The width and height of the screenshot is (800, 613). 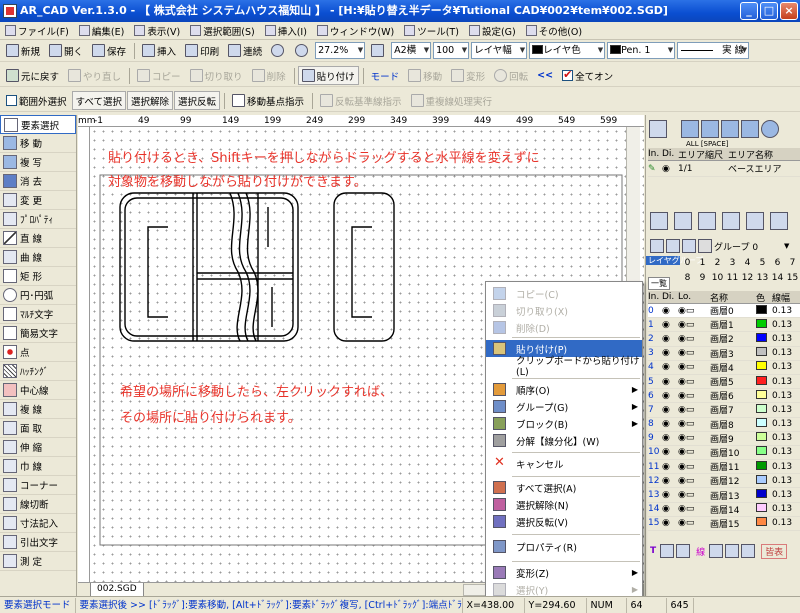 I want to click on layer-color-select: レイヤ色, so click(x=567, y=50).